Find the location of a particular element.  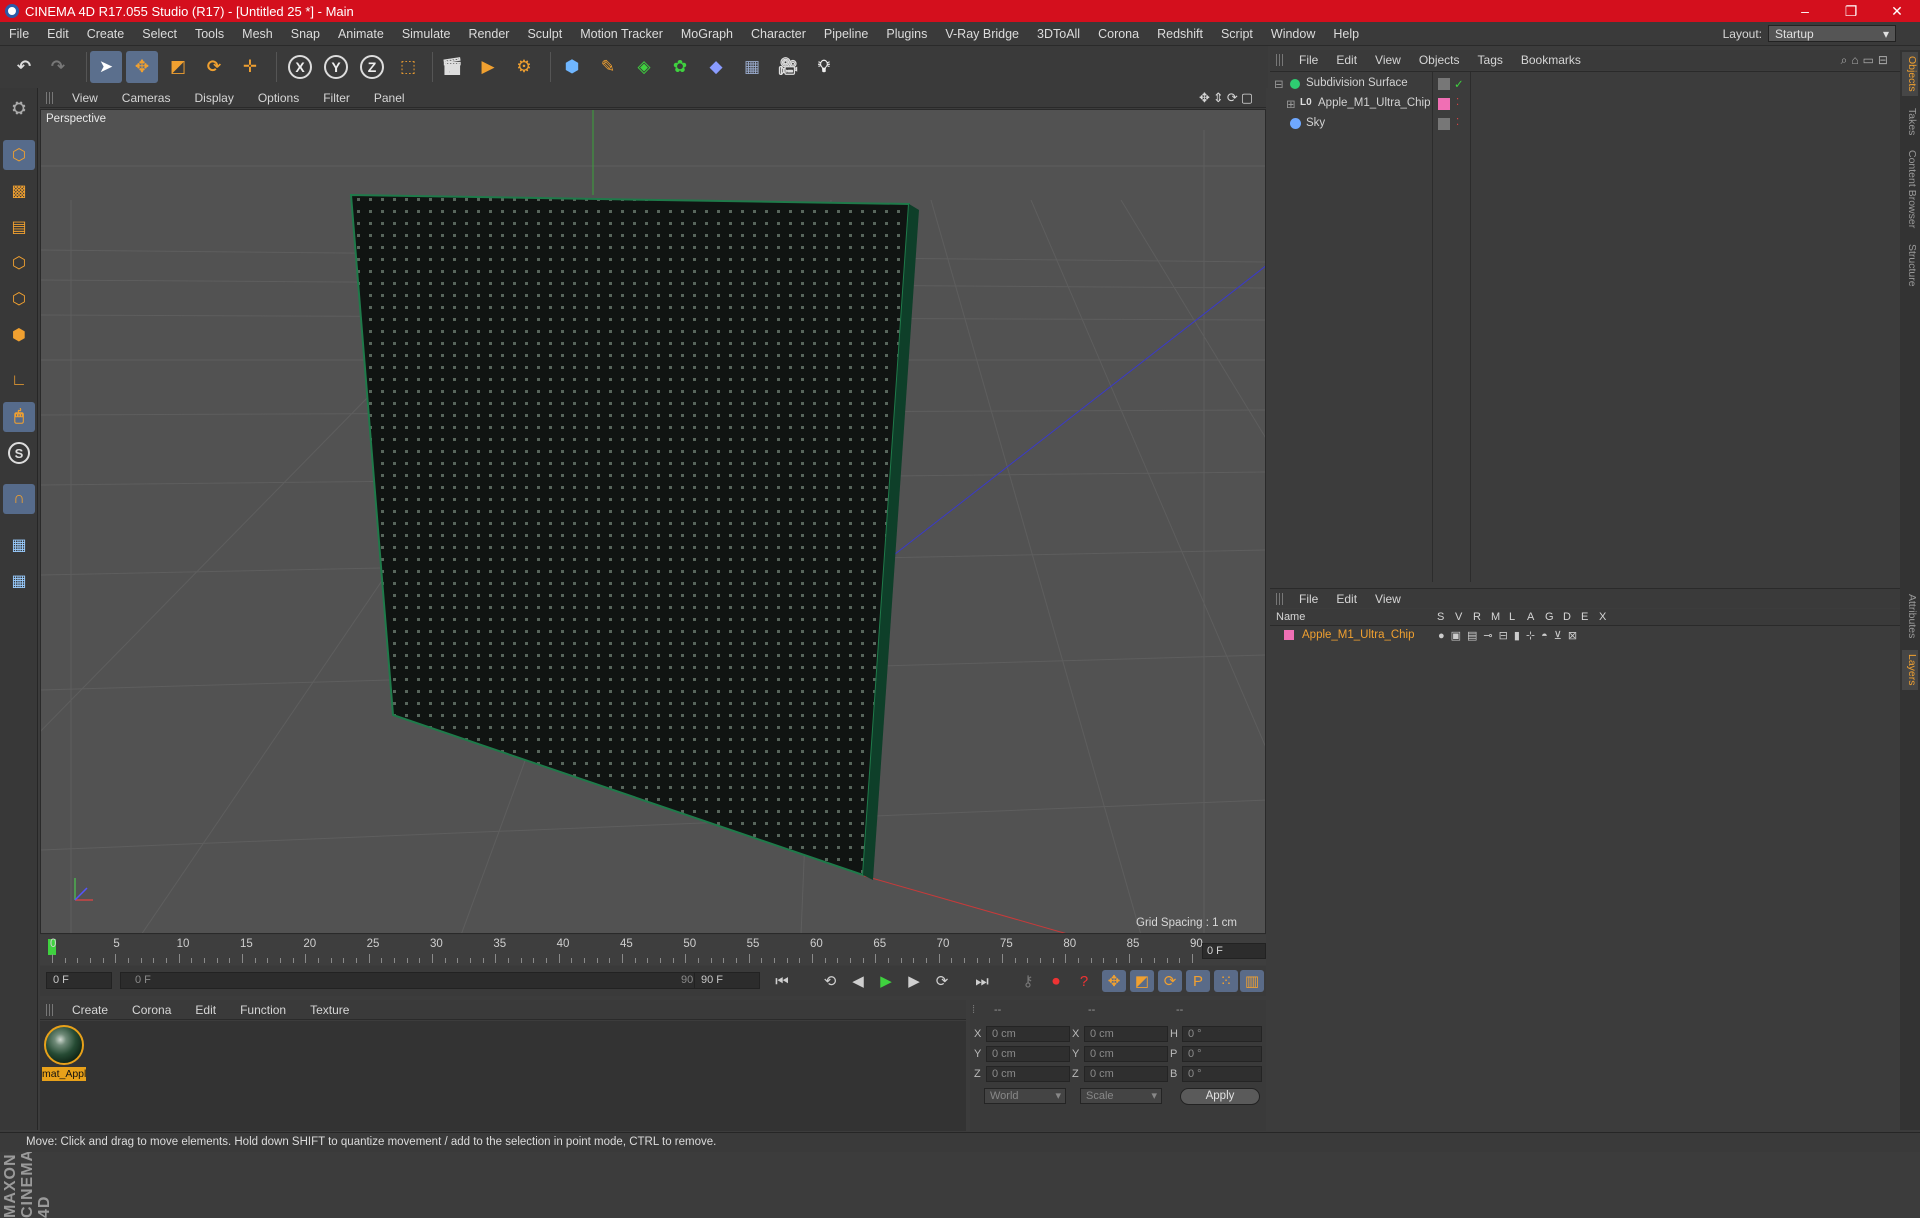

viewport-menu-options: Options is located at coordinates (278, 98).